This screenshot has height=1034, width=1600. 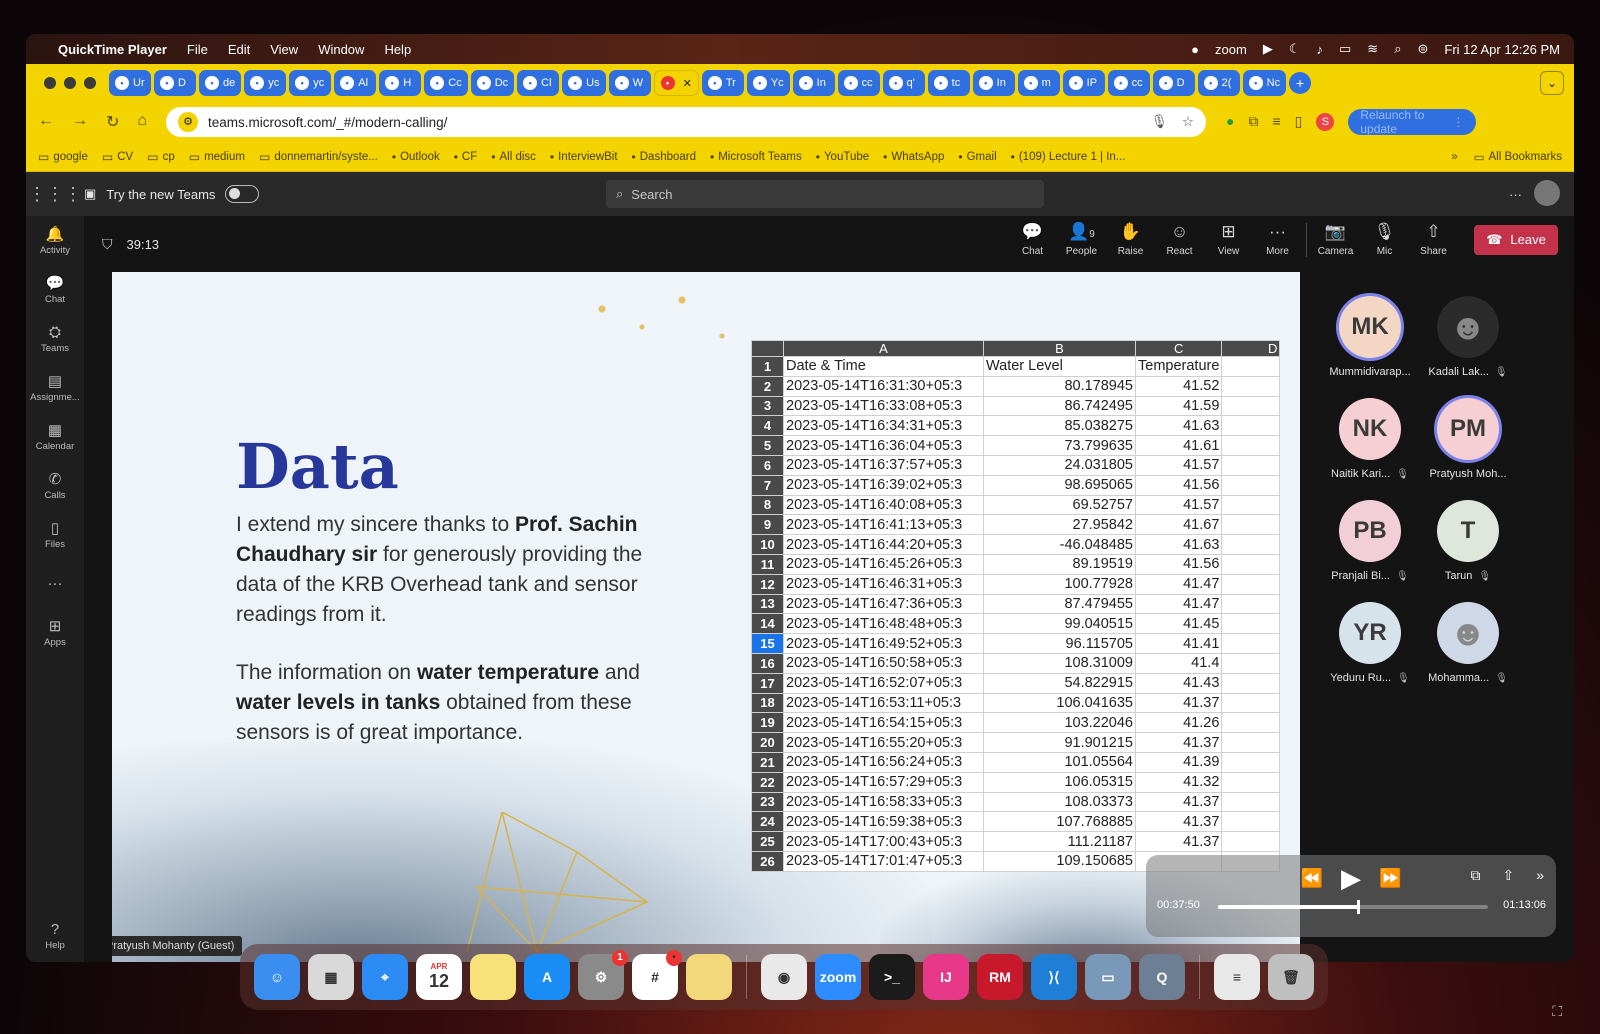 What do you see at coordinates (1268, 49) in the screenshot?
I see `play-status-icon: ▶` at bounding box center [1268, 49].